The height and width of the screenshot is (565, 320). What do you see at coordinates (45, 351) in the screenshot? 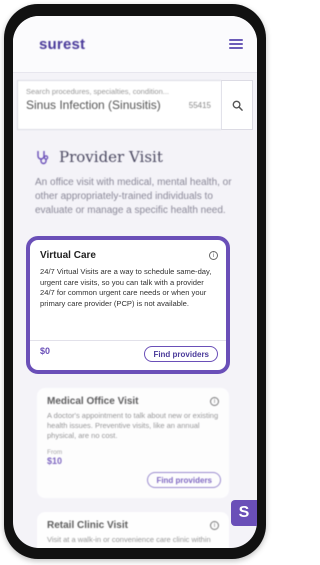
I see `card-price: $0` at bounding box center [45, 351].